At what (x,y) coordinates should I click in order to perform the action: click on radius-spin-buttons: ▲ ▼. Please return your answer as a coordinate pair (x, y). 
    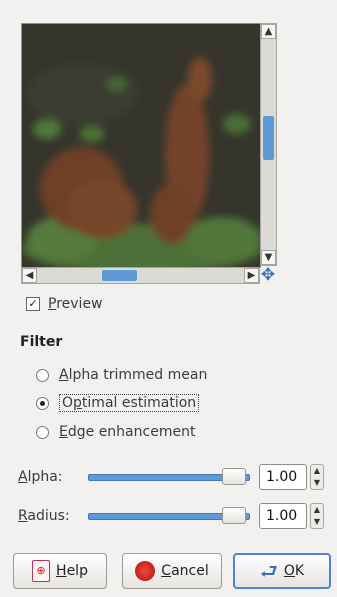
    Looking at the image, I should click on (317, 516).